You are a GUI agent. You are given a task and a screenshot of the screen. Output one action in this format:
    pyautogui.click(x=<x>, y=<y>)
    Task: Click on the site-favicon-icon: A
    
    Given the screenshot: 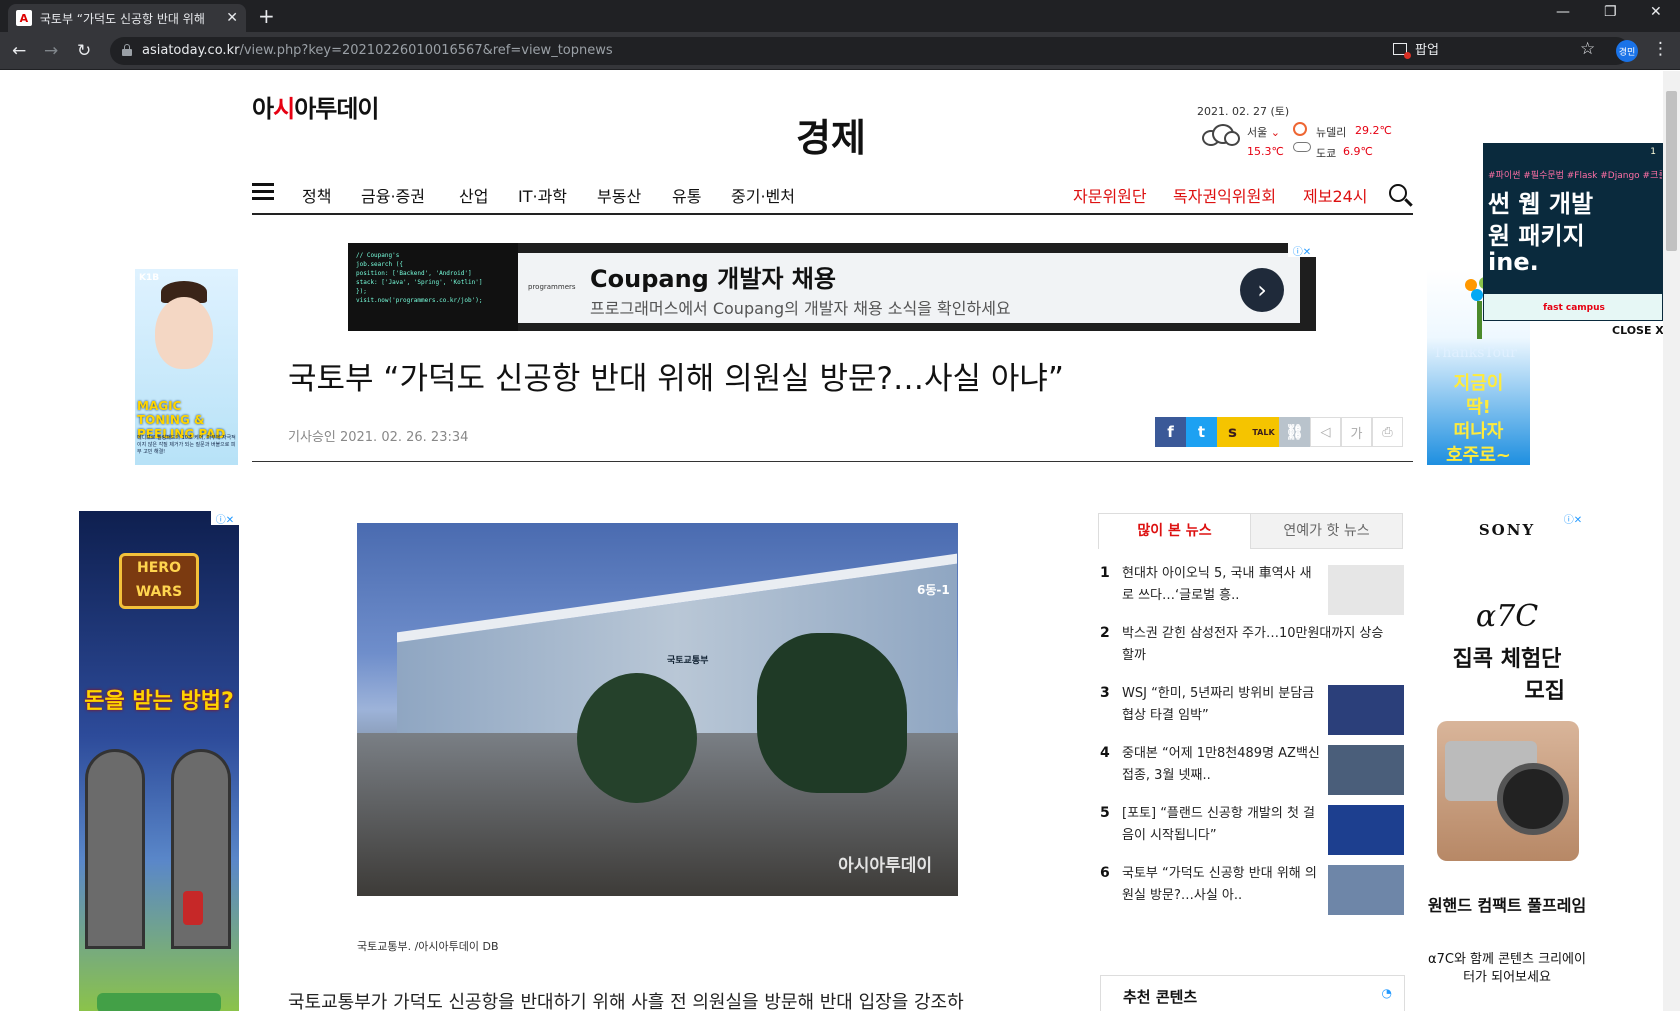 What is the action you would take?
    pyautogui.click(x=24, y=18)
    